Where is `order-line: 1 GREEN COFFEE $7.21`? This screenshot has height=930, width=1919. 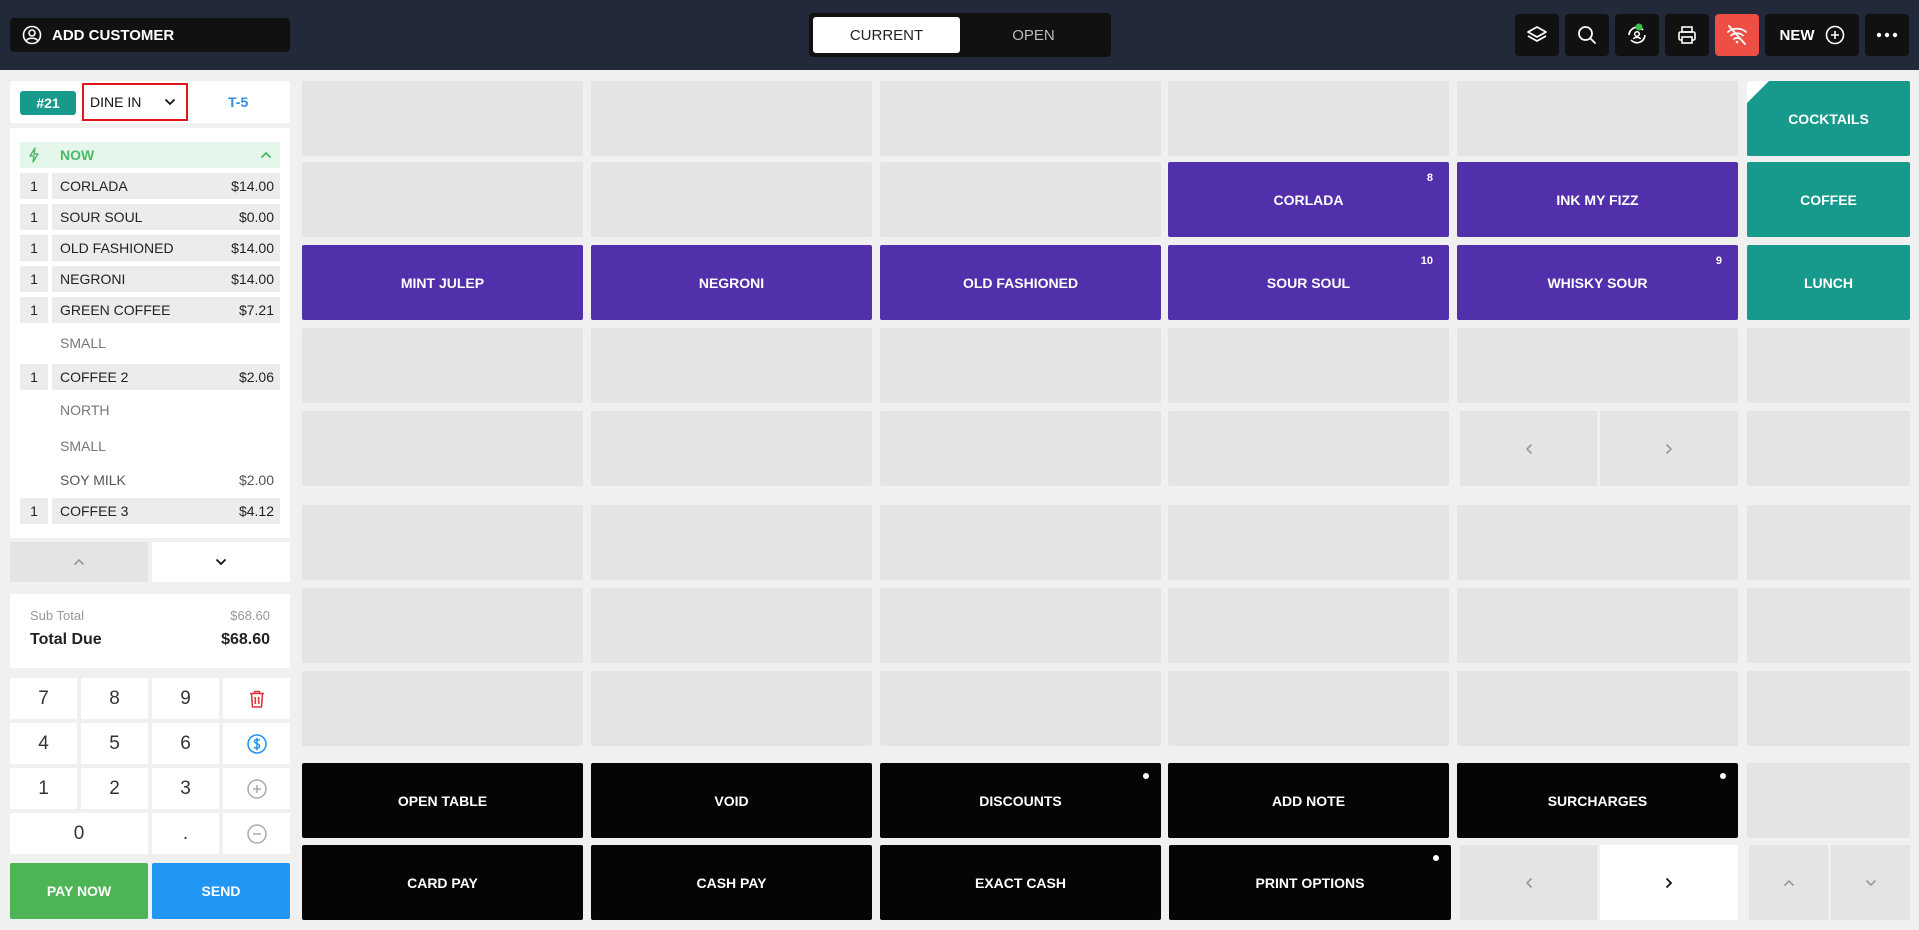 order-line: 1 GREEN COFFEE $7.21 is located at coordinates (150, 310).